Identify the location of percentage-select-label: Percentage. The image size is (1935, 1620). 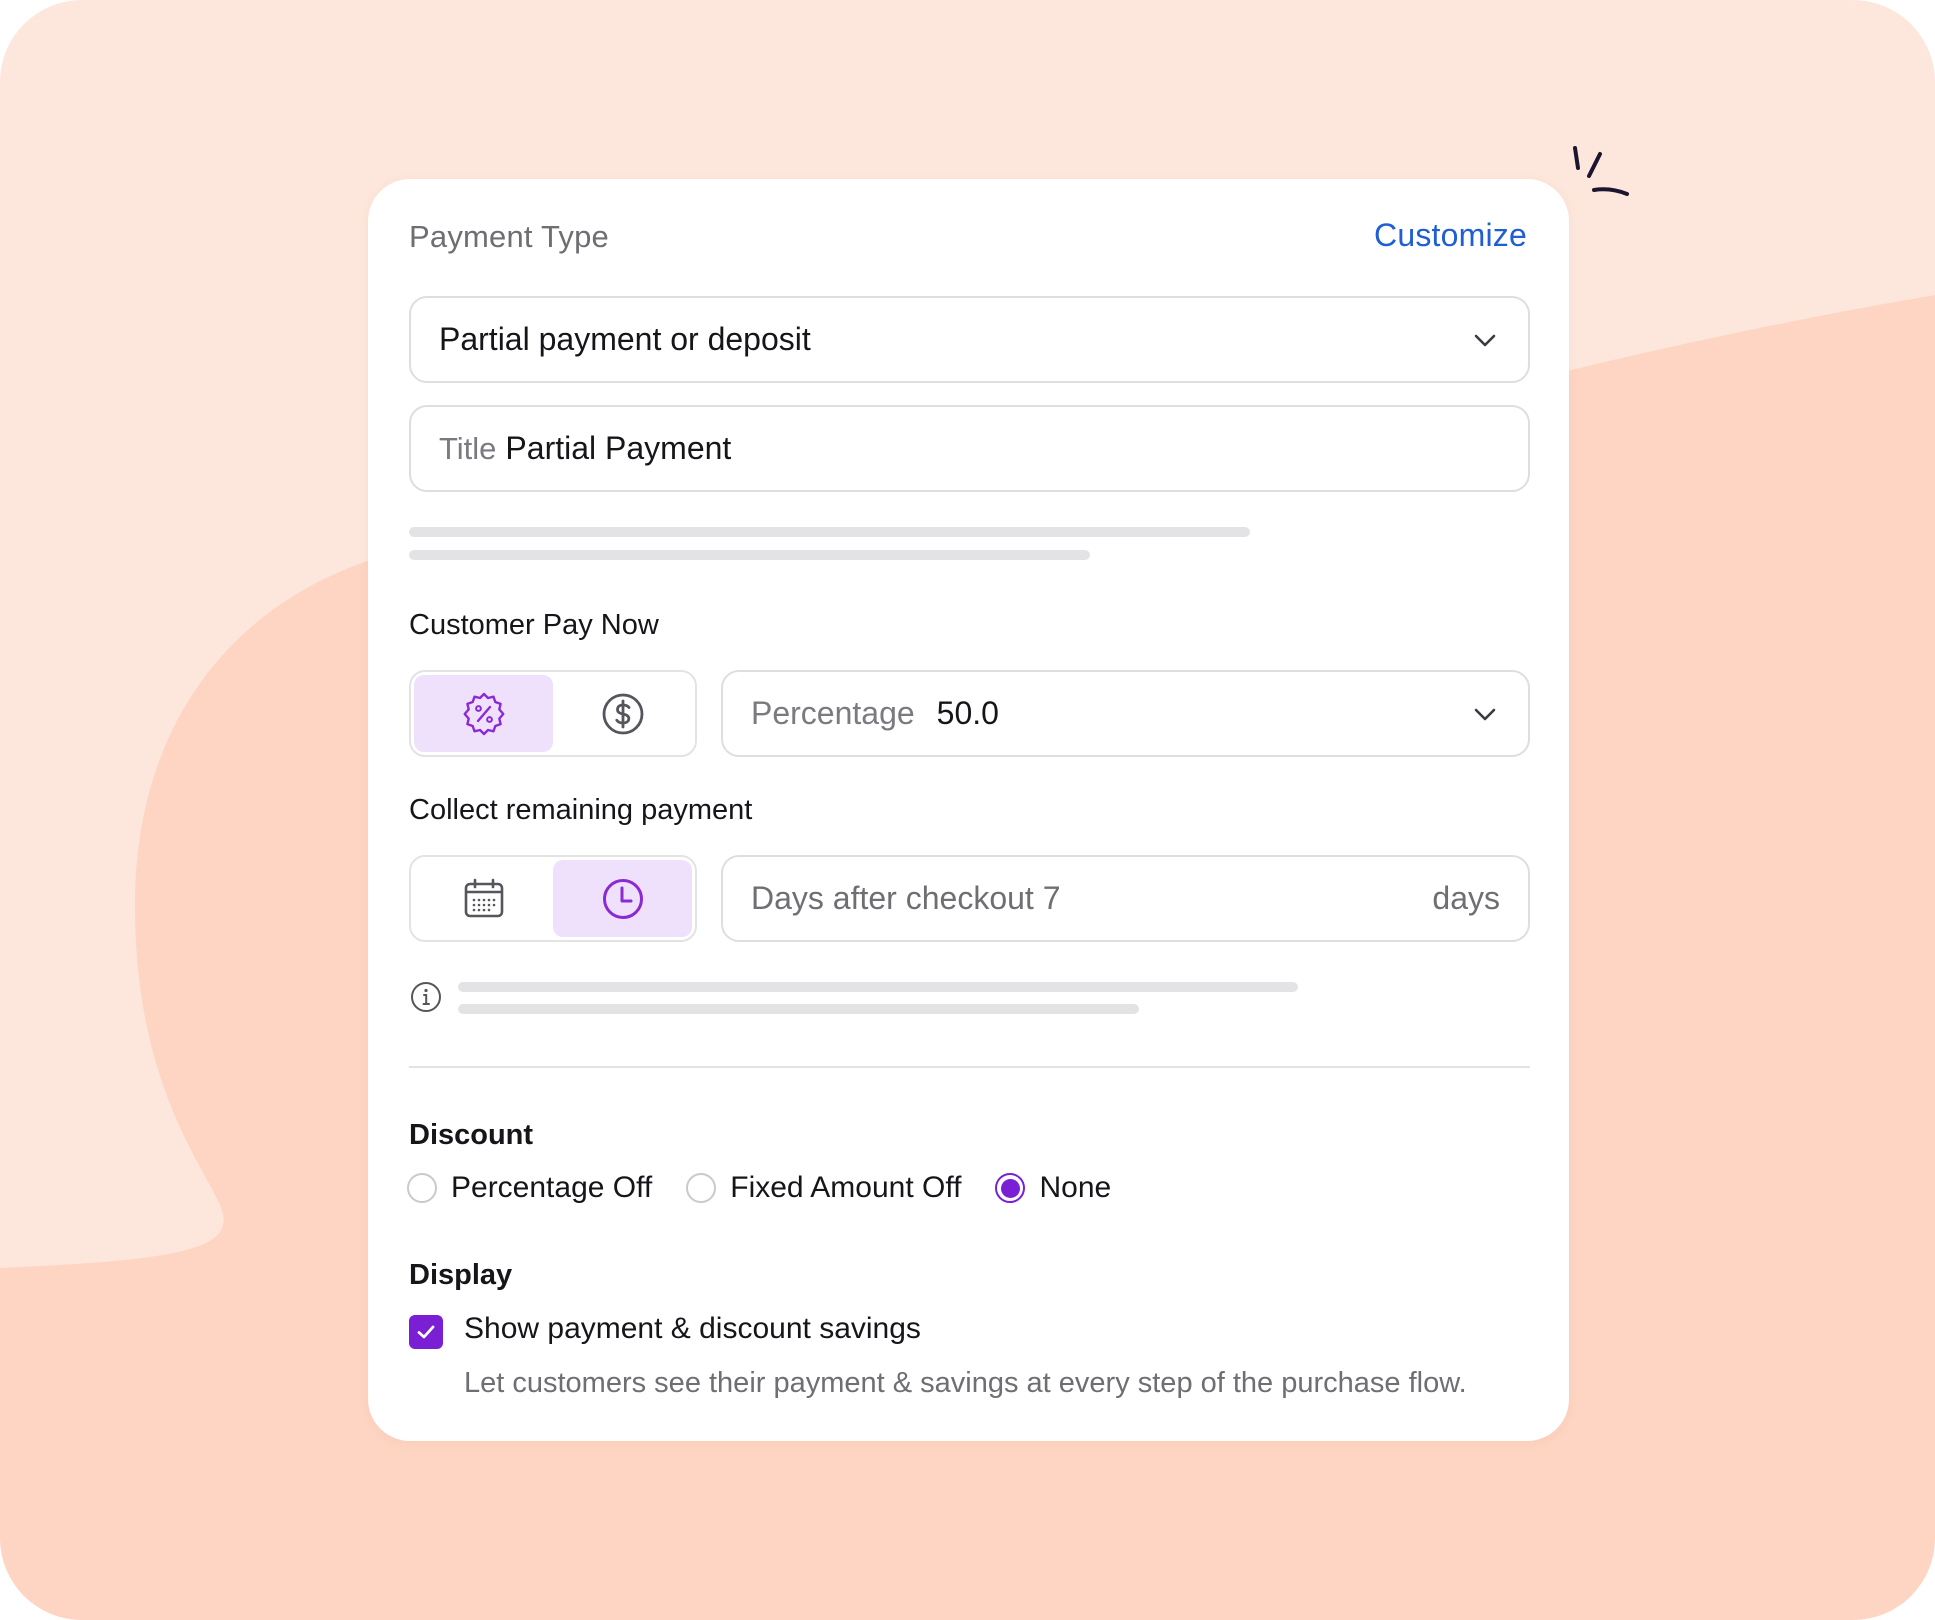
(833, 713).